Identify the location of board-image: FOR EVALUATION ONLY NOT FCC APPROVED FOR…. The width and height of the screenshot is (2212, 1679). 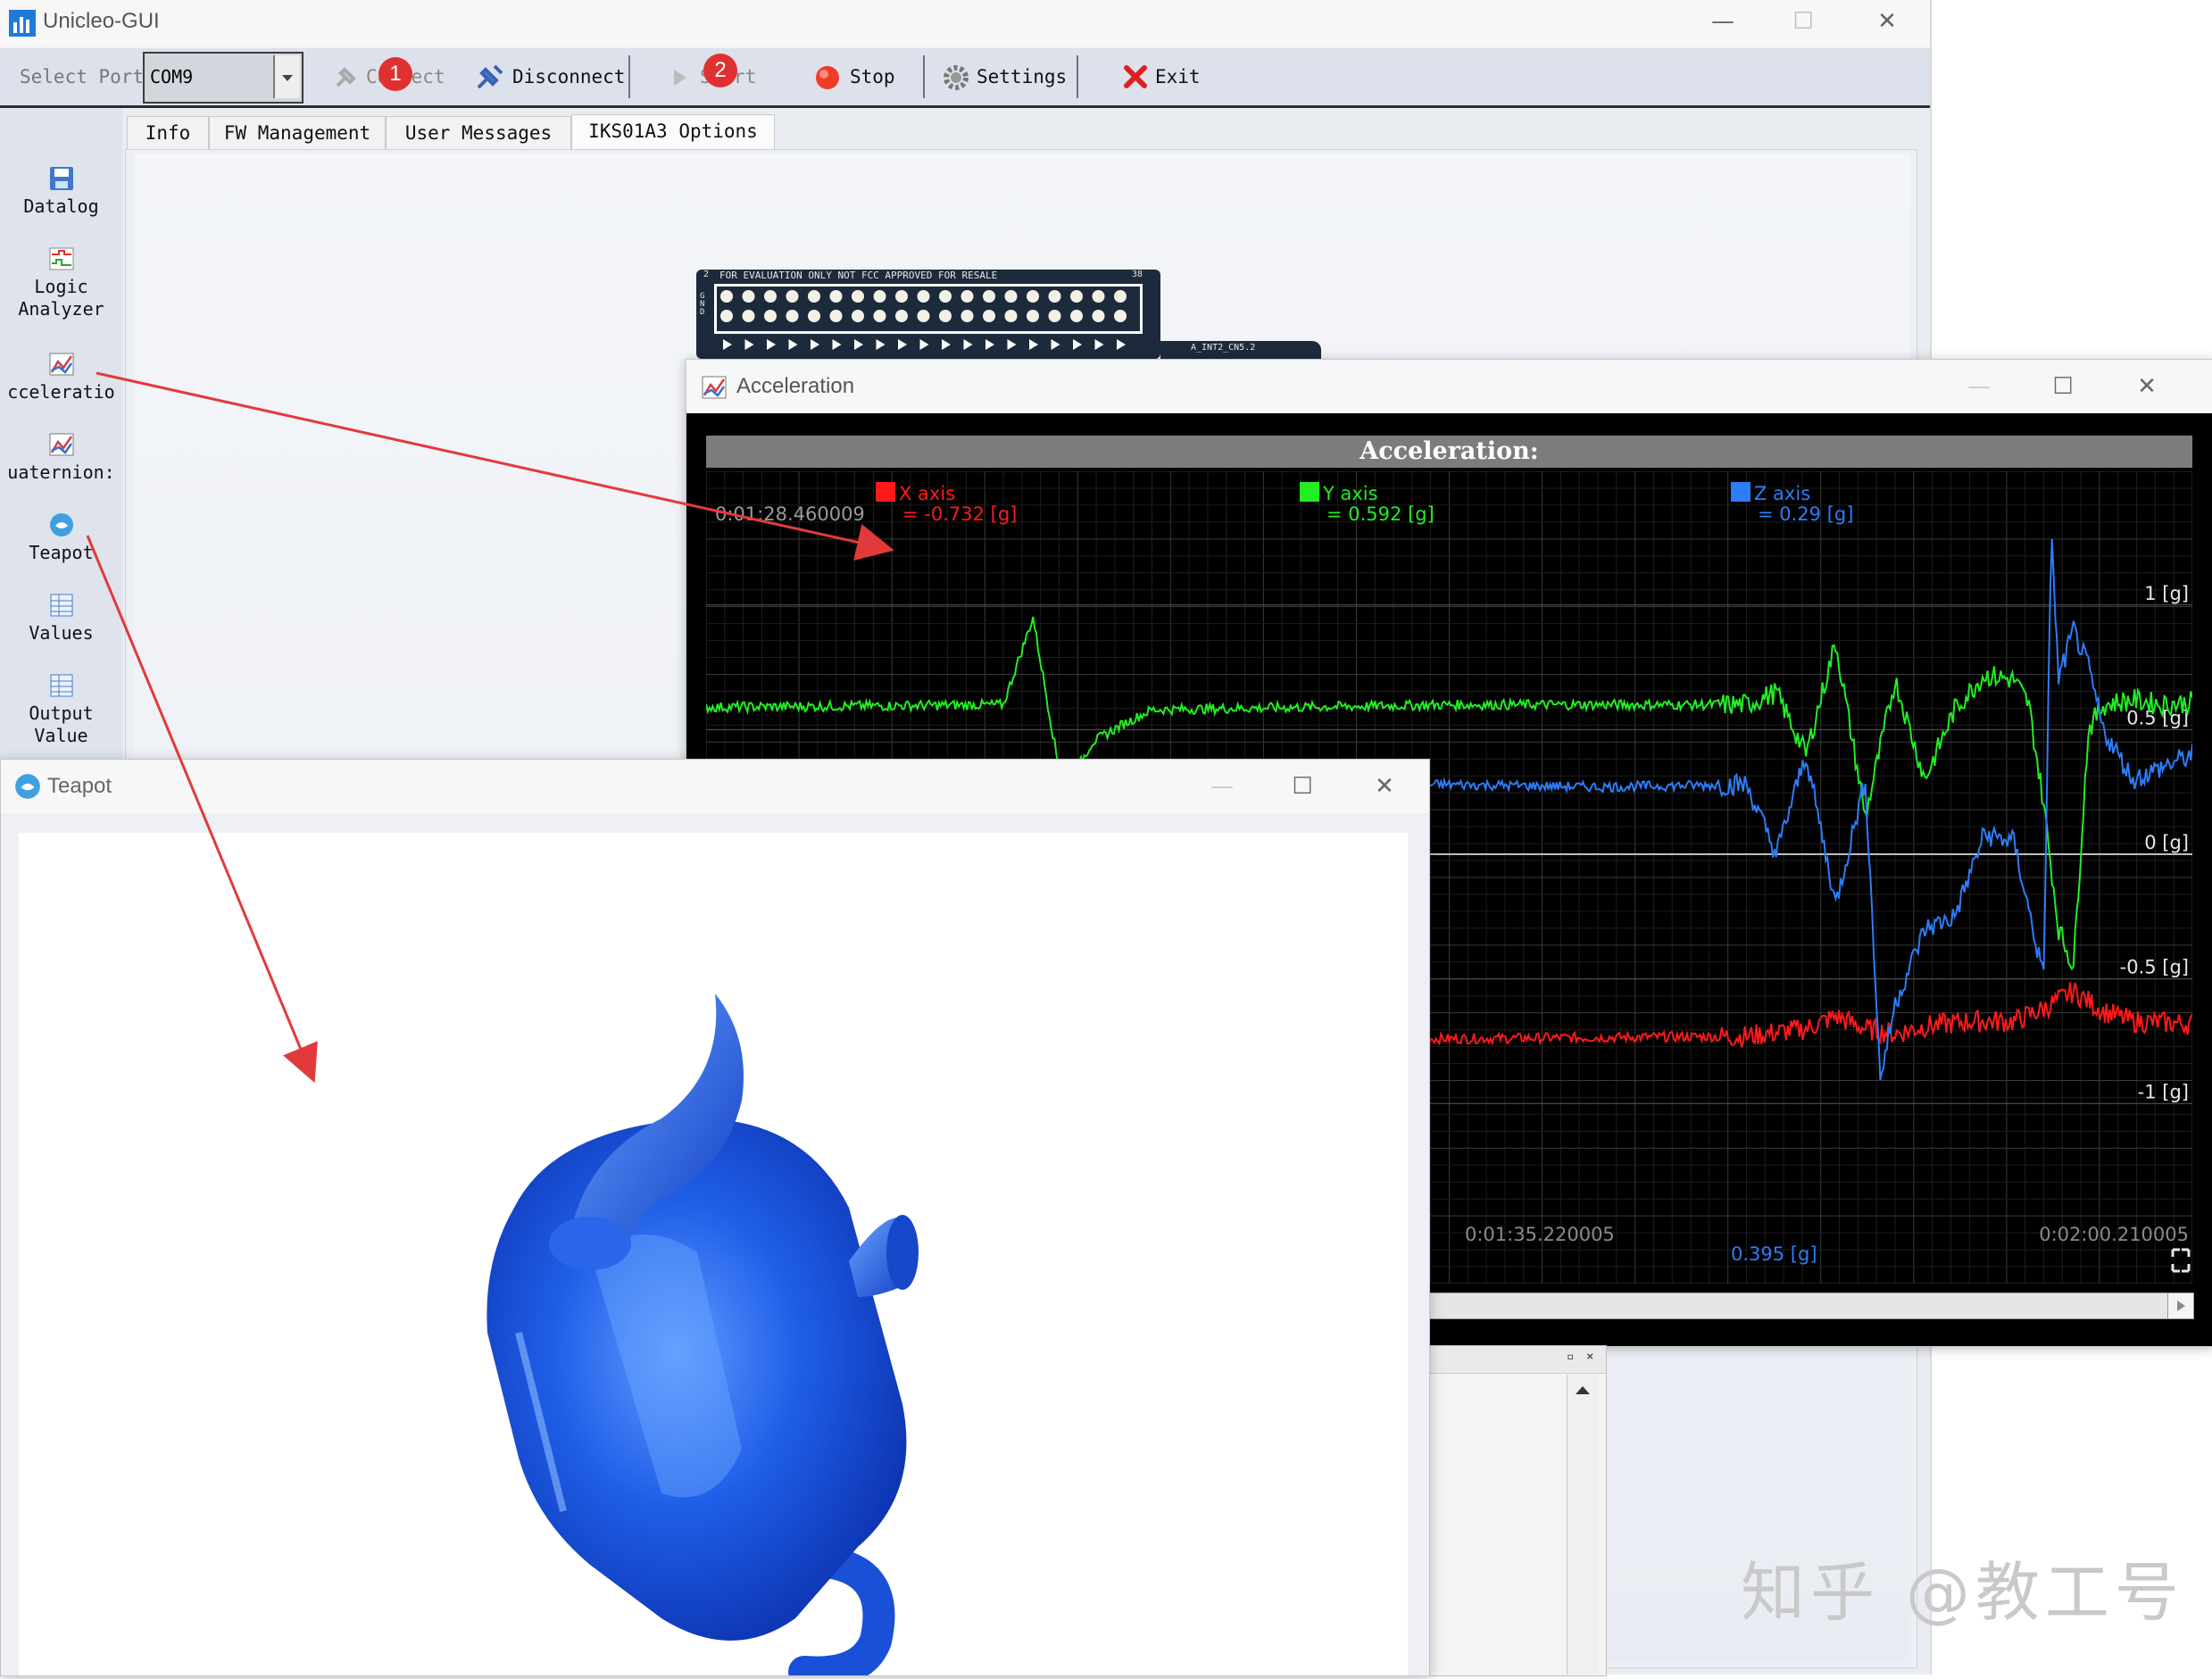
(928, 314).